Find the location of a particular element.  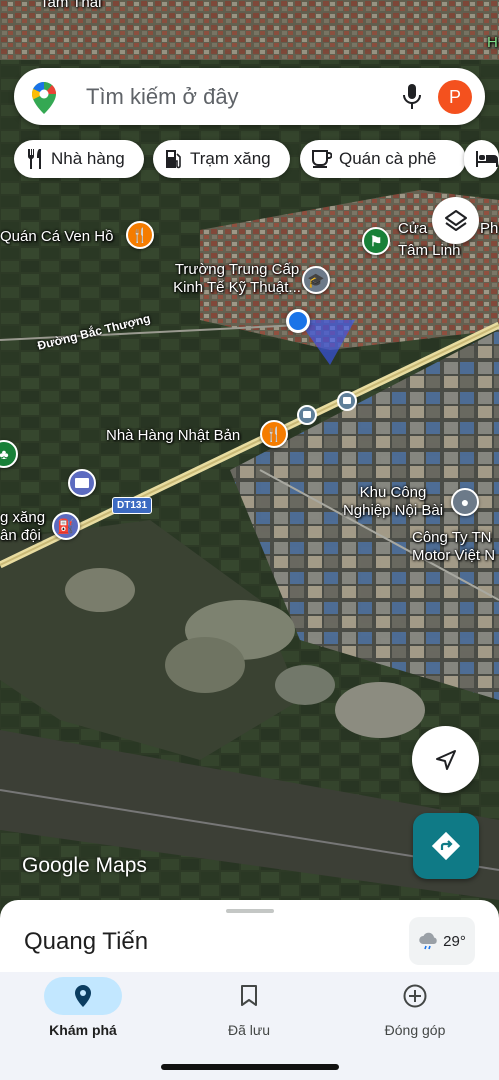

search-bar: Tìm kiếm ở đây P is located at coordinates (249, 96).